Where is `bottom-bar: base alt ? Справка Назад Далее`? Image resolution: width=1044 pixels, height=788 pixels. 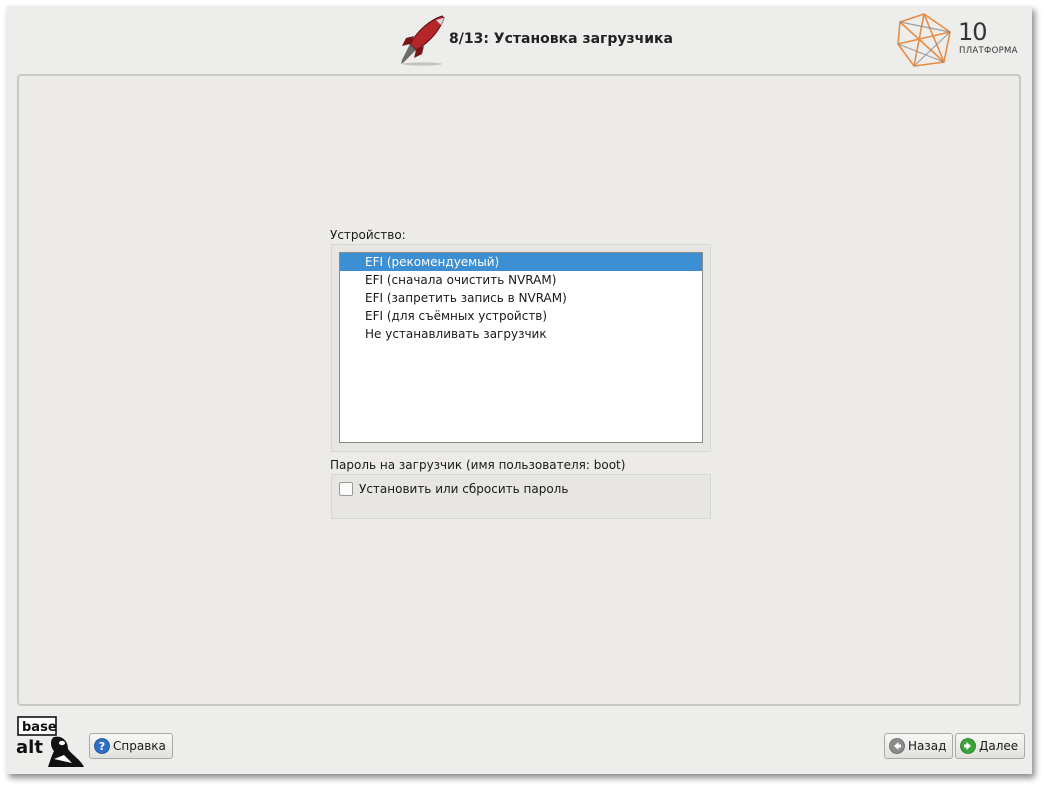 bottom-bar: base alt ? Справка Назад Далее is located at coordinates (519, 743).